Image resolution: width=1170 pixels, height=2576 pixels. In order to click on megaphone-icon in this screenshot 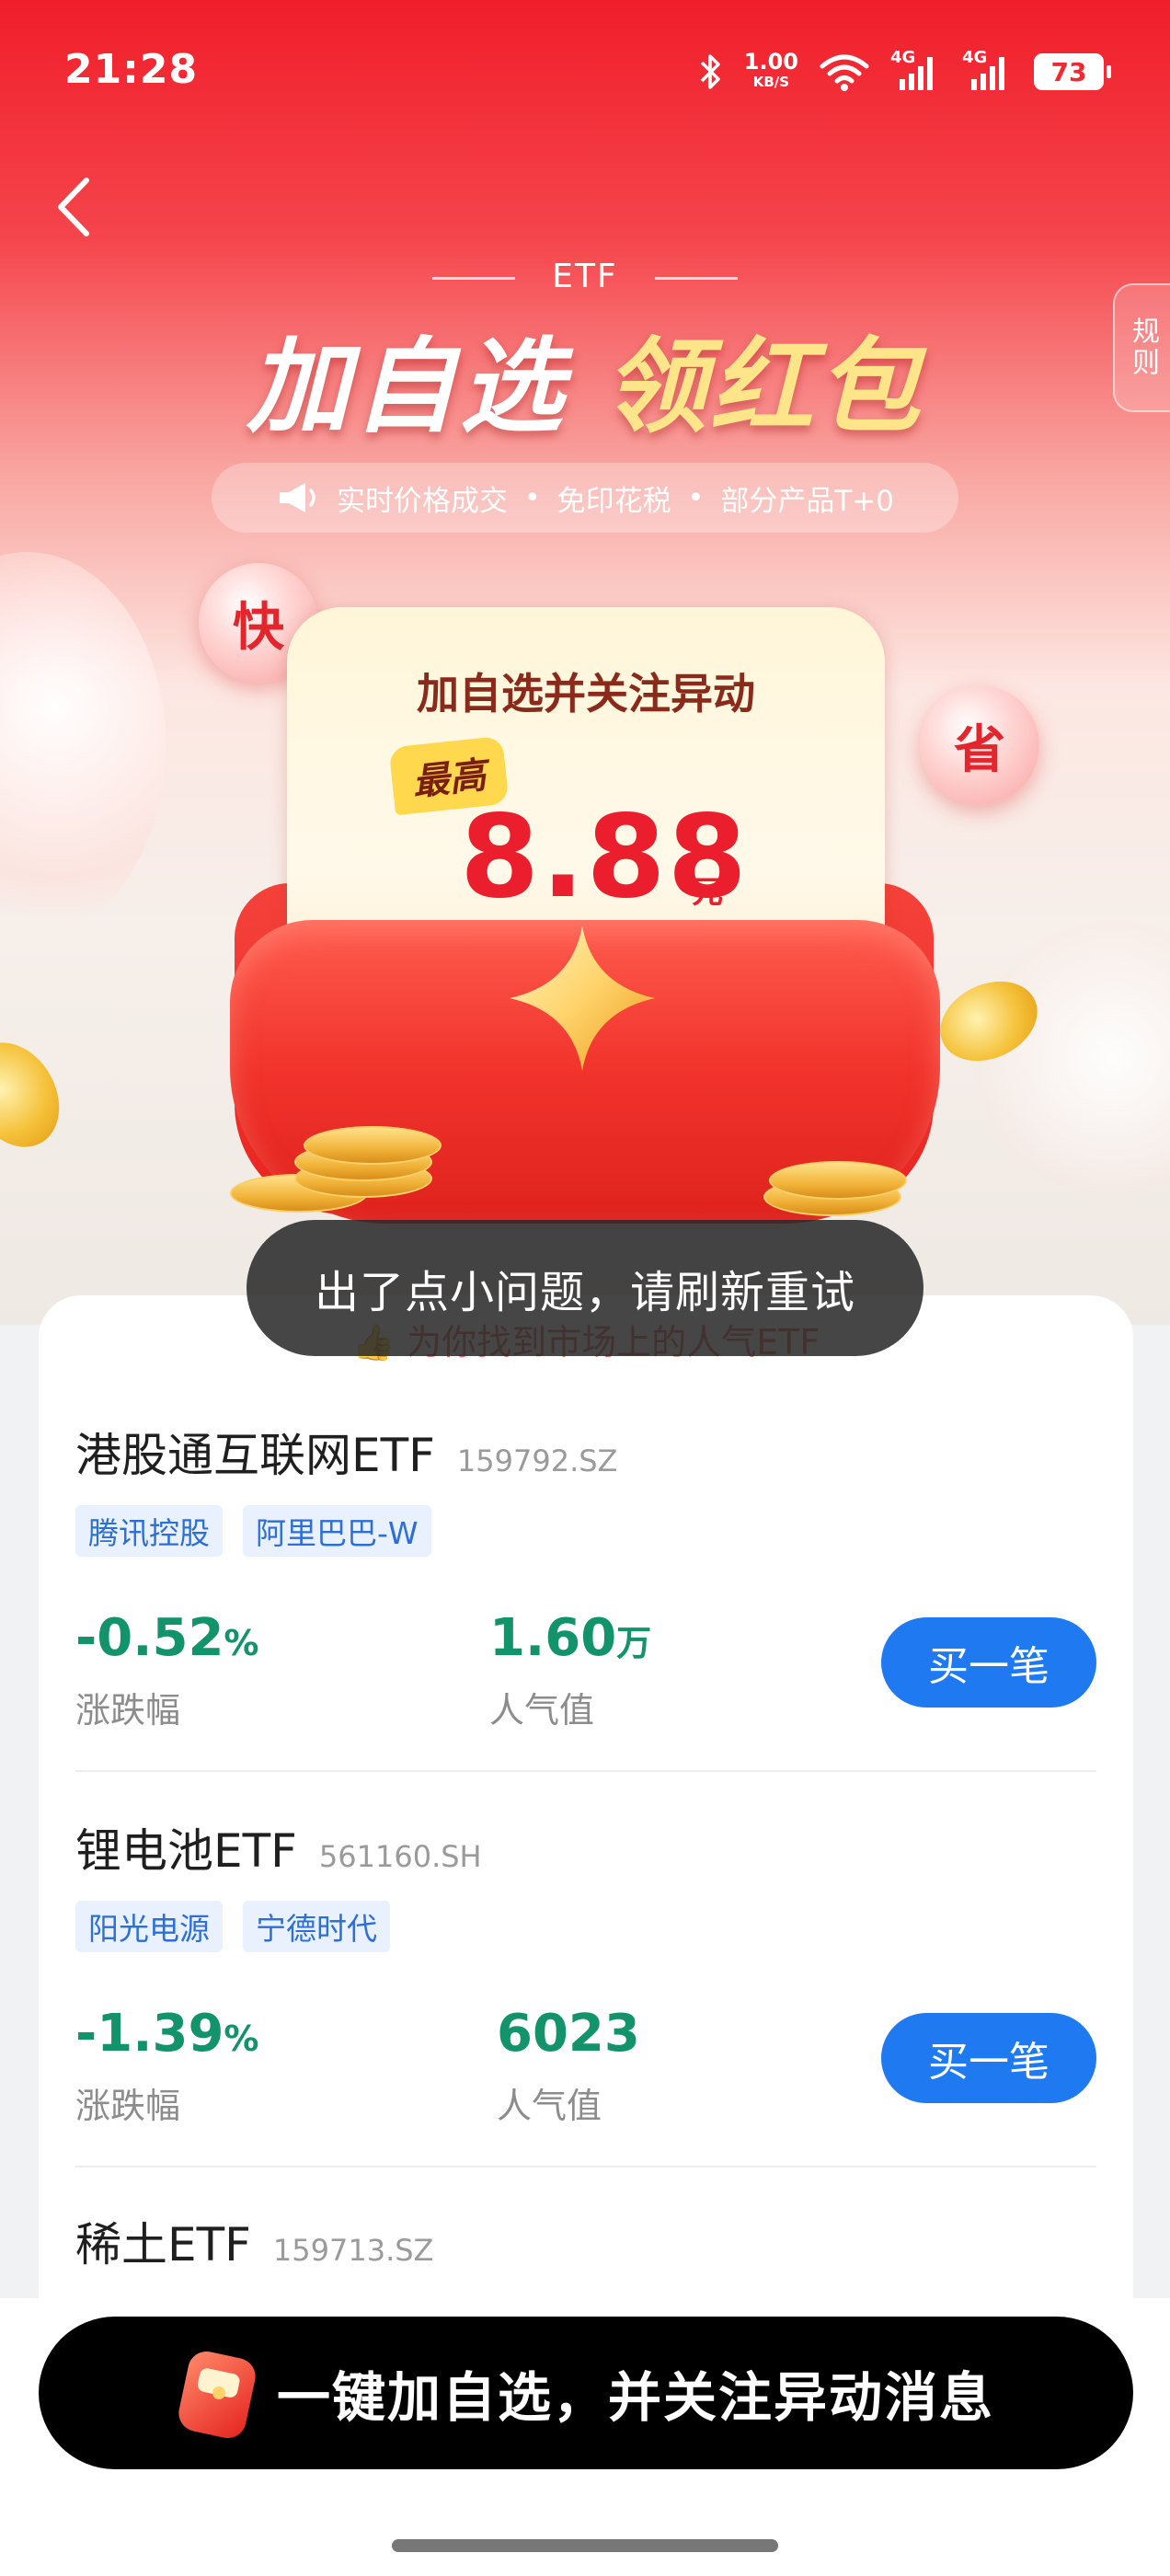, I will do `click(297, 497)`.